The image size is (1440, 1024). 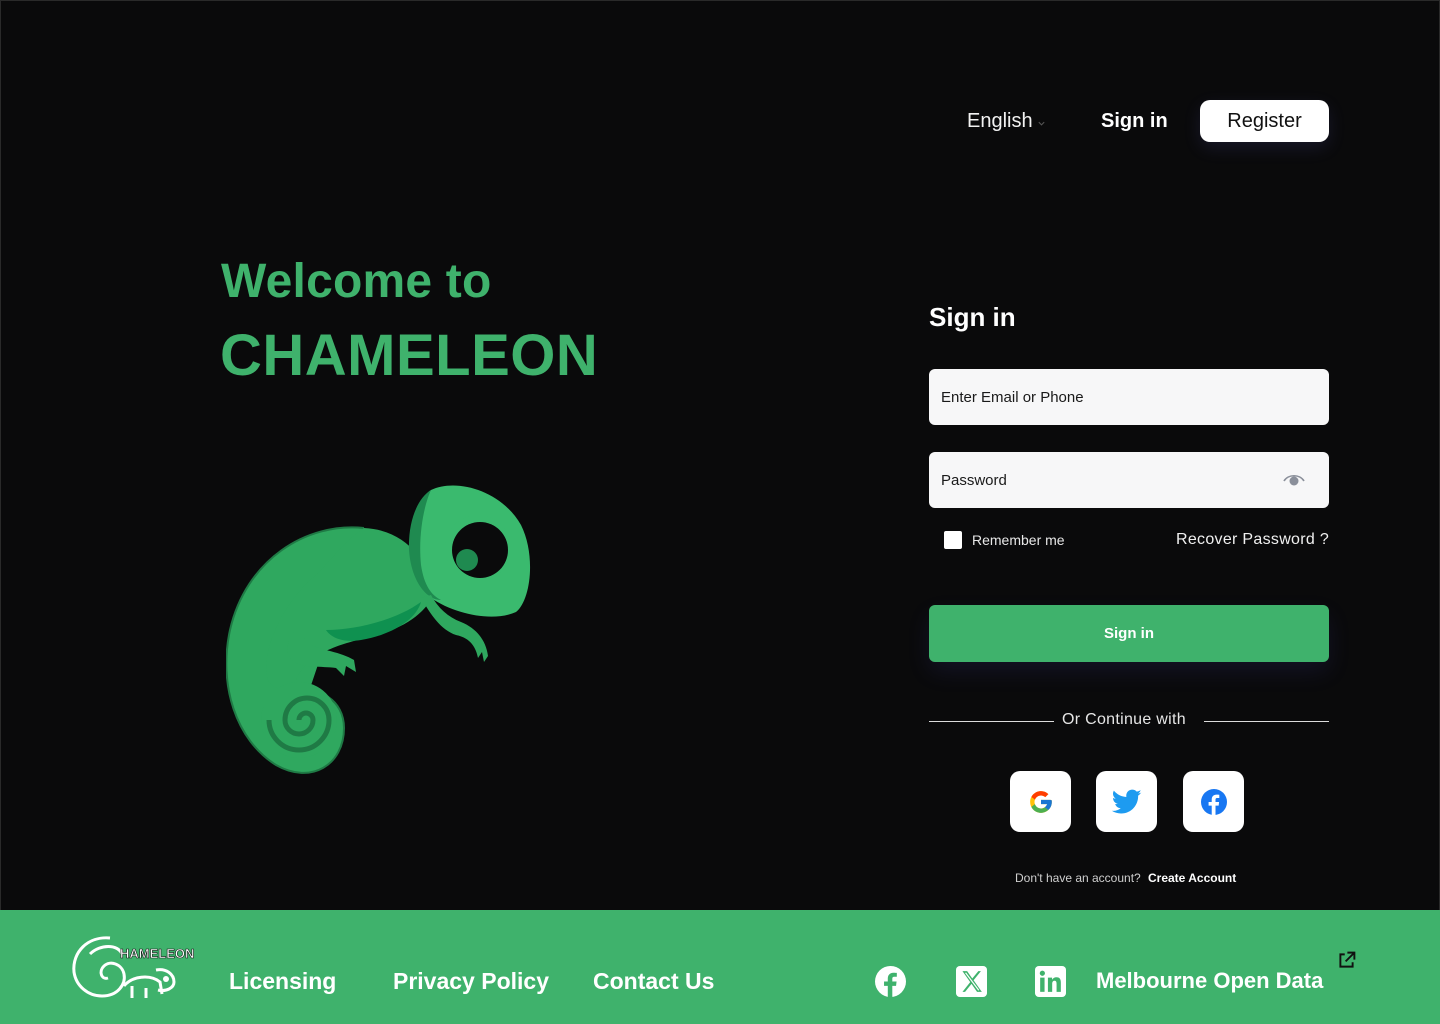 I want to click on continue-divider: Or Continue with, so click(x=1129, y=721).